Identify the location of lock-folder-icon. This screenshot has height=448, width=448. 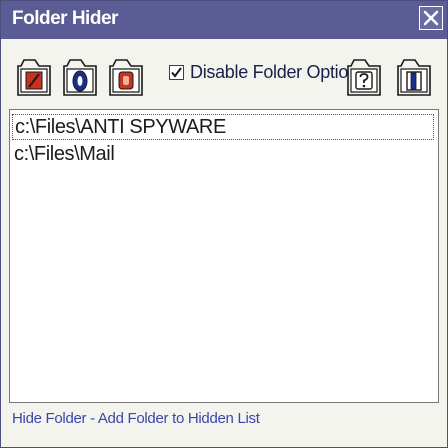
(126, 77).